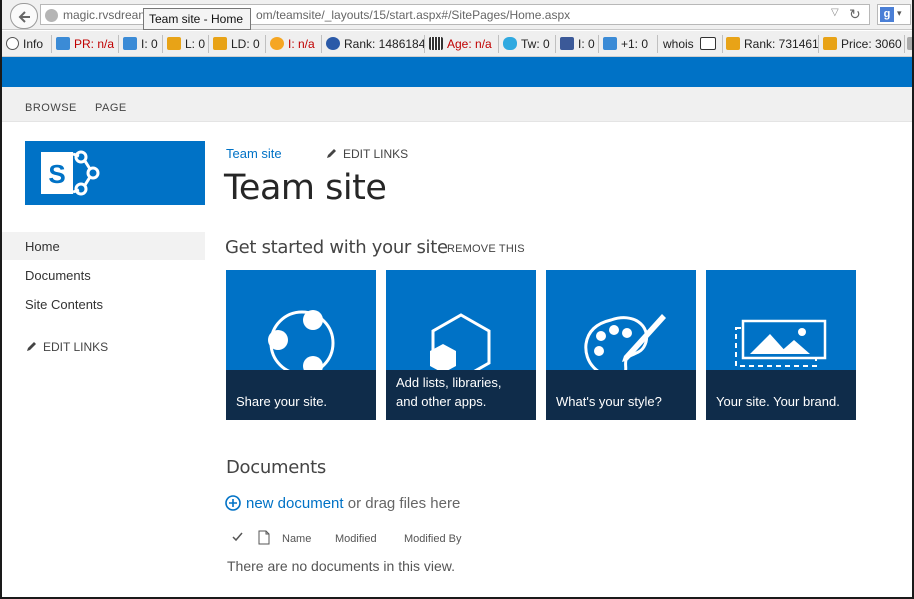  I want to click on toolbar-whois: whois, so click(678, 44).